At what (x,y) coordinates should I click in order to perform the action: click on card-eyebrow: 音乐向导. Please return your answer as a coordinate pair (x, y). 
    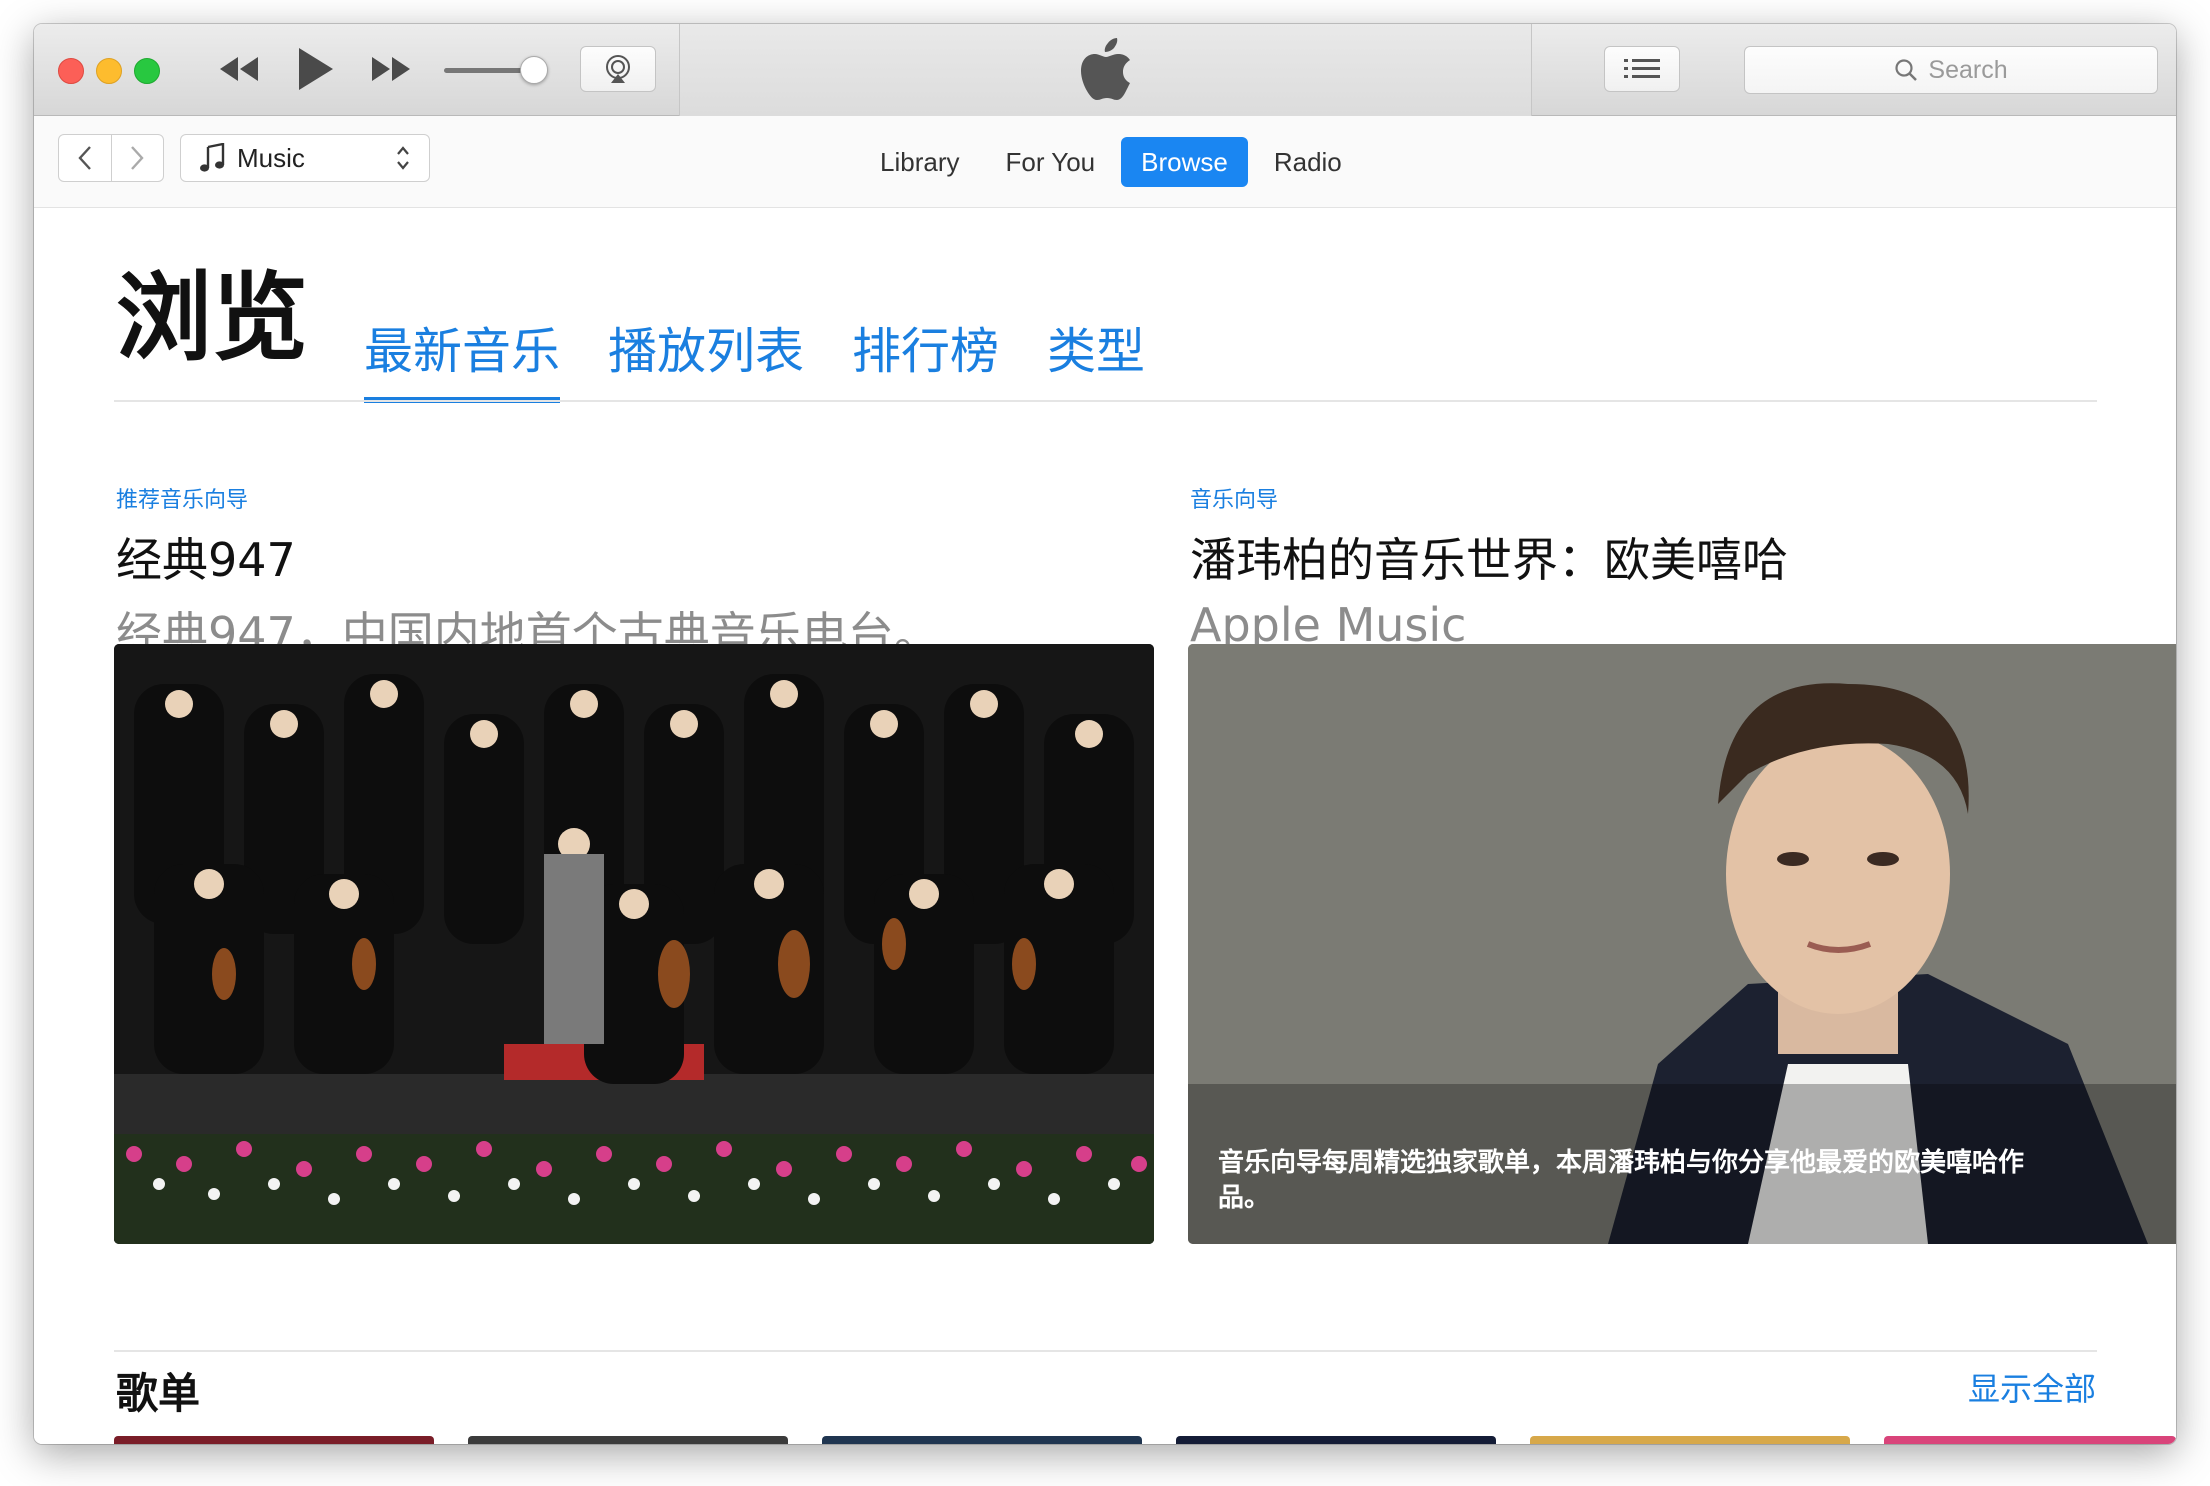
    Looking at the image, I should click on (1234, 500).